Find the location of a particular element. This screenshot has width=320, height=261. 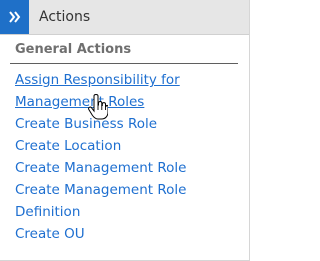

create-business-role-link: Create Business Role is located at coordinates (117, 124).